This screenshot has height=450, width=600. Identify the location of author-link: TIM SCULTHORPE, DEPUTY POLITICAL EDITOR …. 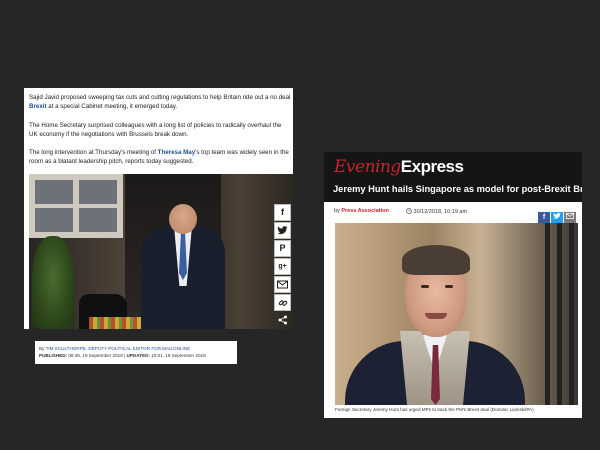
(118, 348).